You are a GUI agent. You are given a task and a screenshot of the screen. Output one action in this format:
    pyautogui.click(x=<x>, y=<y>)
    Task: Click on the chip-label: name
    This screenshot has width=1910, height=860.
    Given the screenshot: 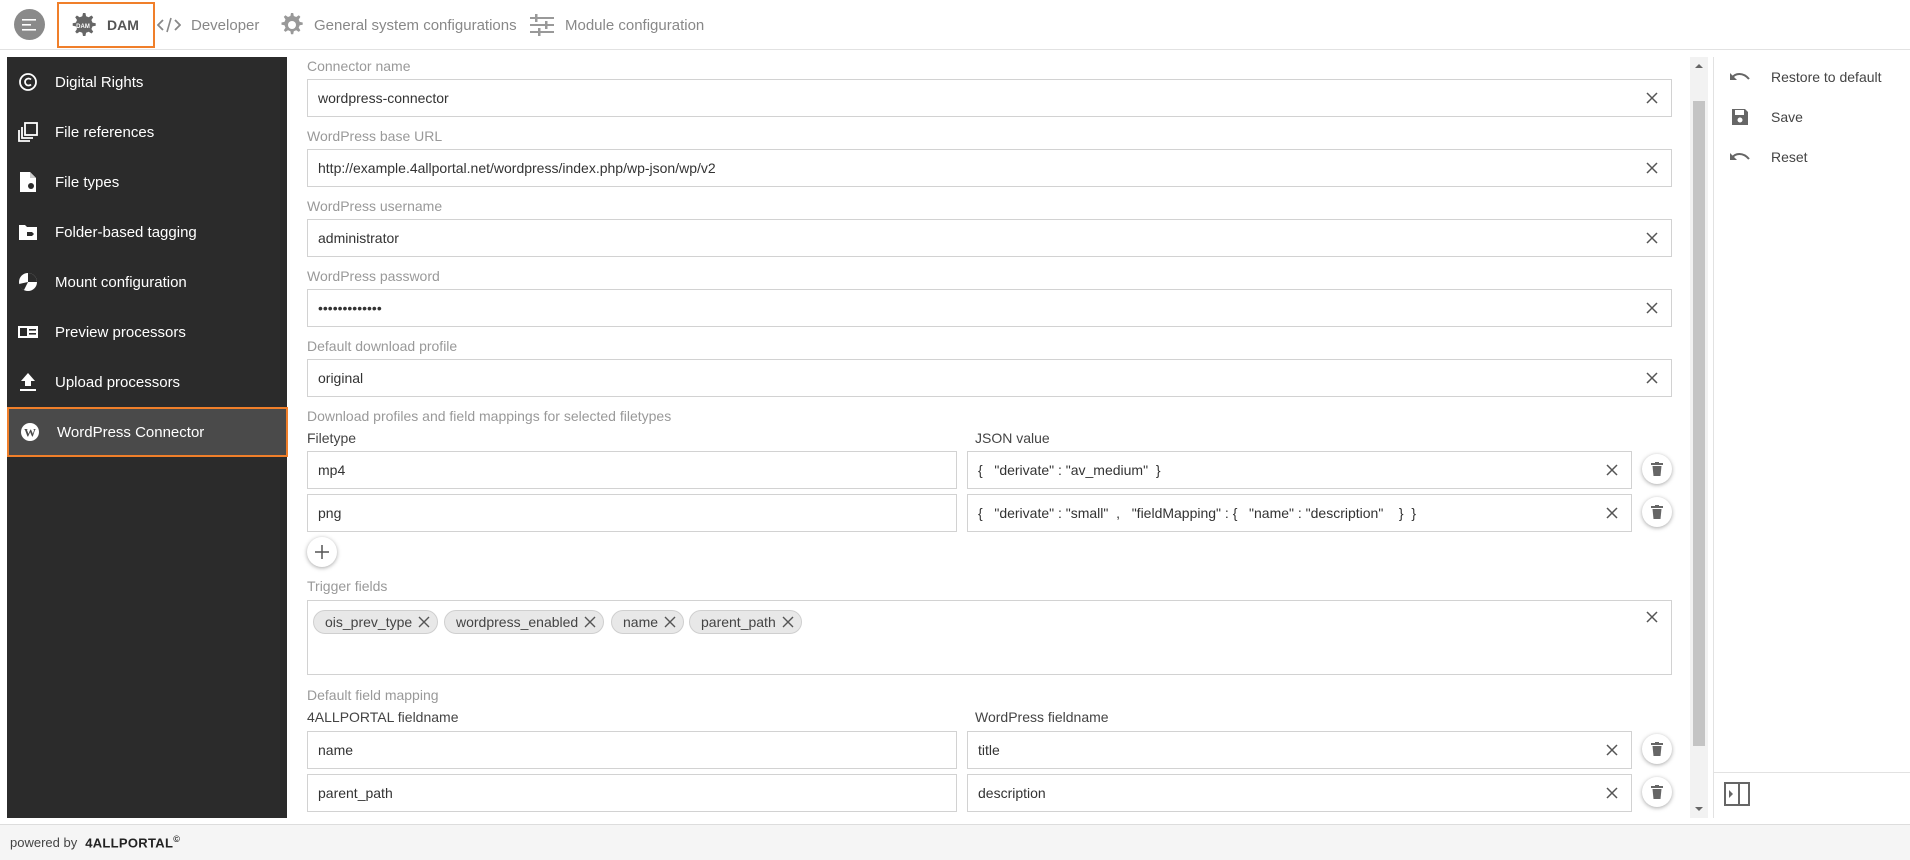 What is the action you would take?
    pyautogui.click(x=641, y=622)
    